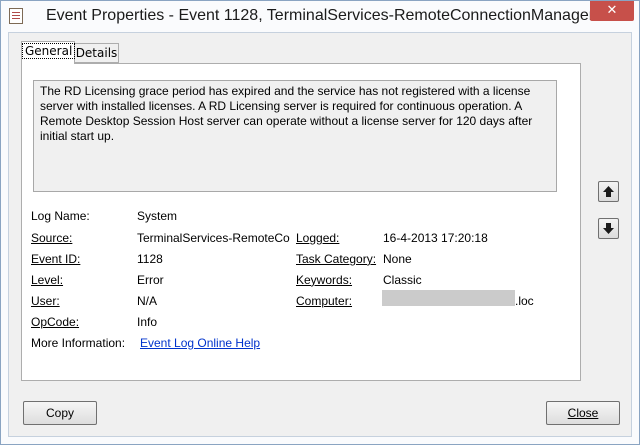 The width and height of the screenshot is (640, 445). I want to click on tab-general: General, so click(48, 52).